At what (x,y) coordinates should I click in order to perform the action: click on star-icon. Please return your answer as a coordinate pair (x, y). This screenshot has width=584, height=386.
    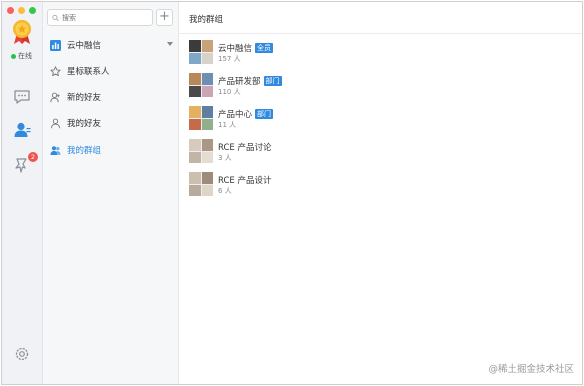
    Looking at the image, I should click on (55, 71).